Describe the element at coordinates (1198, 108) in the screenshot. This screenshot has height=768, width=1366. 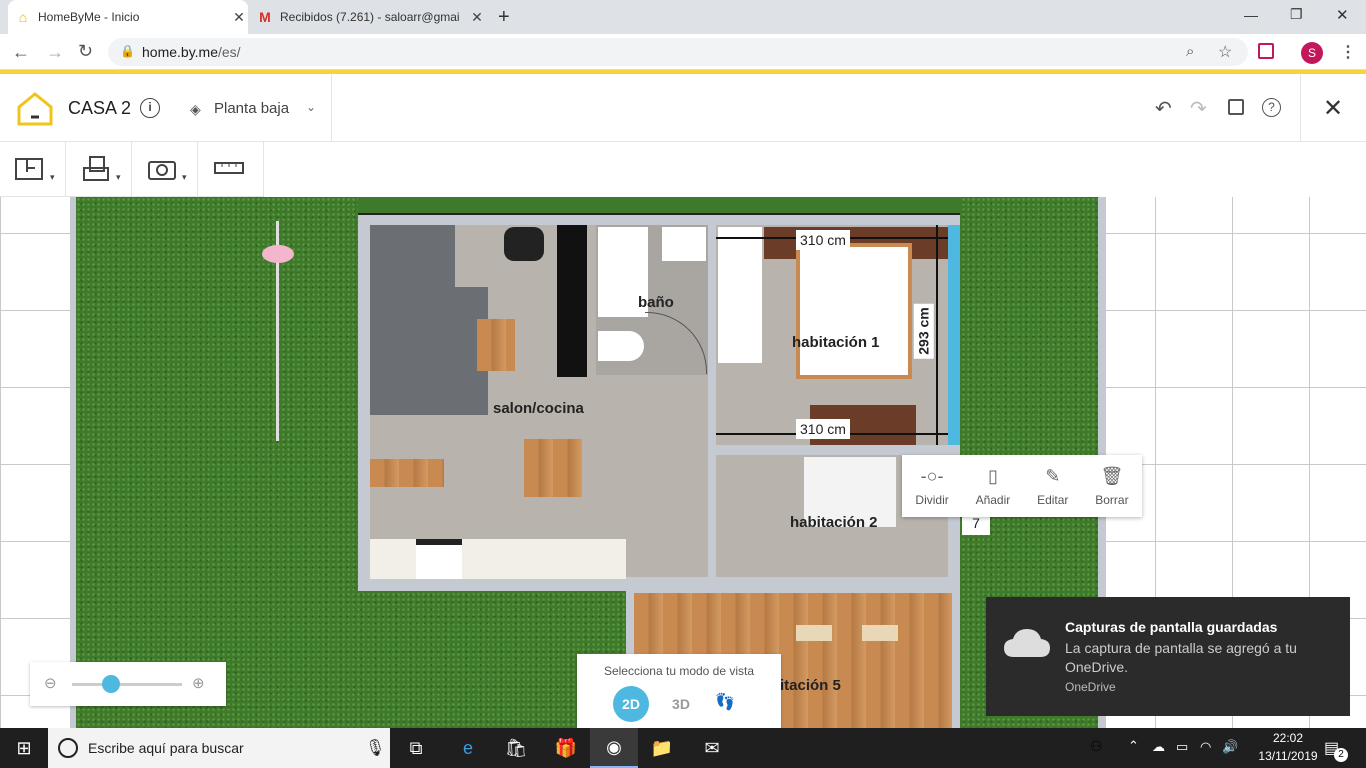
I see `redo-icon: ↷` at that location.